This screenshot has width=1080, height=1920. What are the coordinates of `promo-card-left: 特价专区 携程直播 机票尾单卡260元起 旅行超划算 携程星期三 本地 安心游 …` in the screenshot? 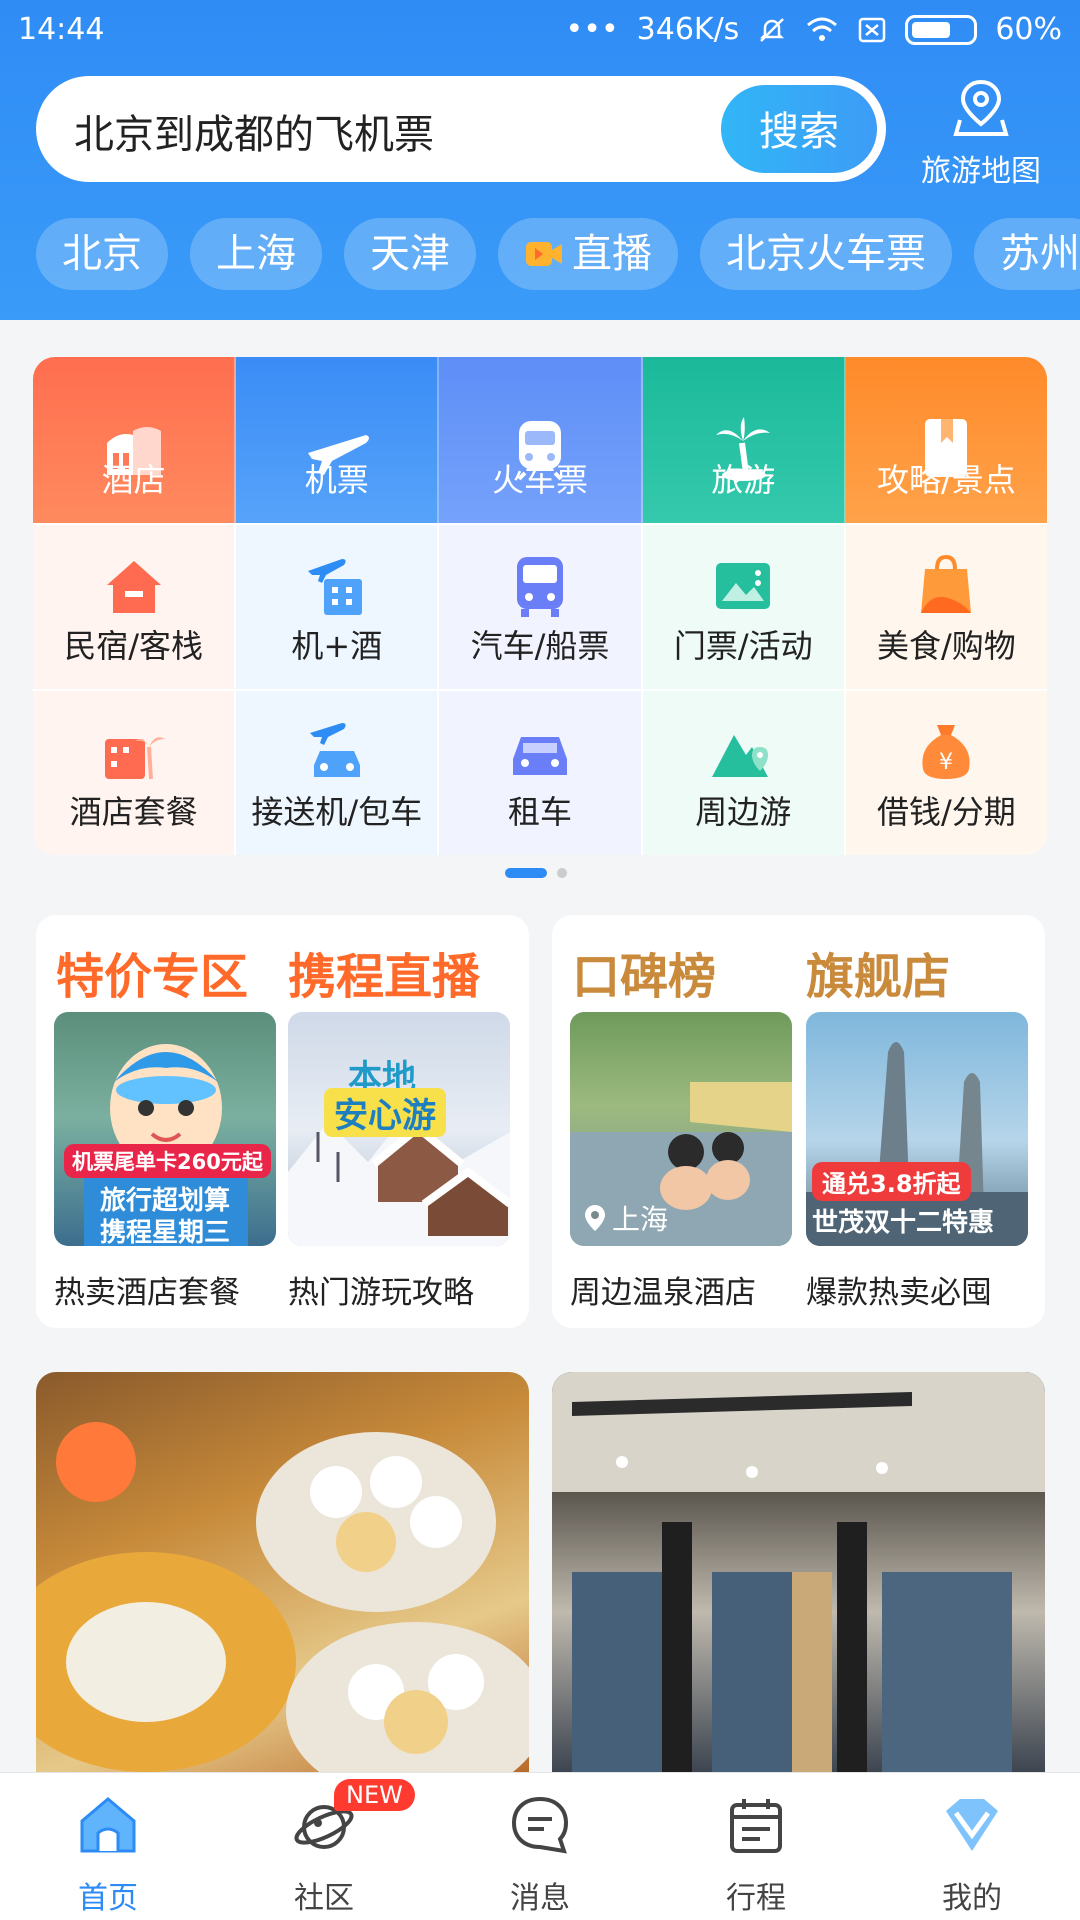 It's located at (282, 1121).